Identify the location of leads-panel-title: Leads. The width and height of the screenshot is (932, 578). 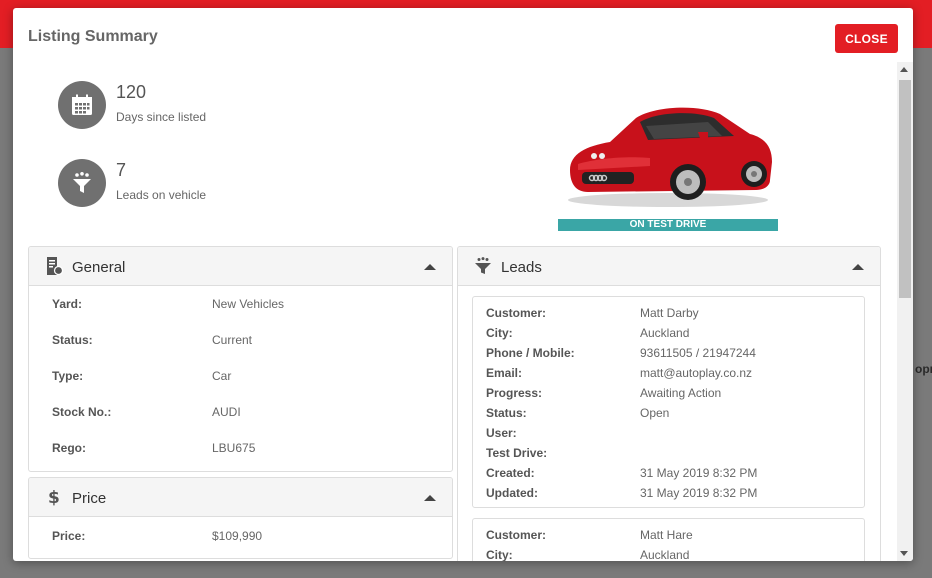
(521, 267).